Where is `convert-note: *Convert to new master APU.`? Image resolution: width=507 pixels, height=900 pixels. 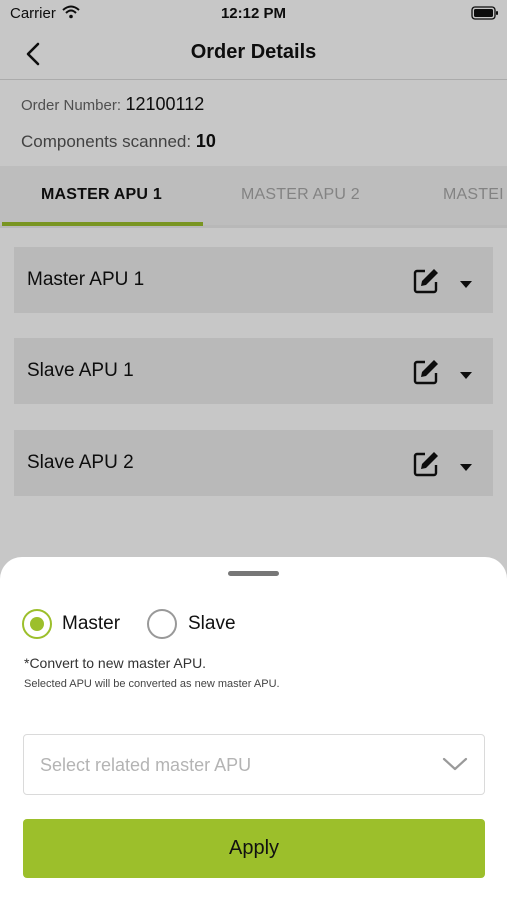 convert-note: *Convert to new master APU. is located at coordinates (115, 663).